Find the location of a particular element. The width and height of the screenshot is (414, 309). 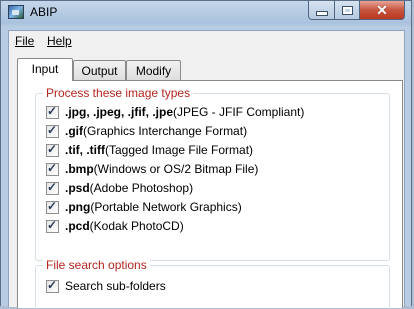

tab-output: Output is located at coordinates (99, 70).